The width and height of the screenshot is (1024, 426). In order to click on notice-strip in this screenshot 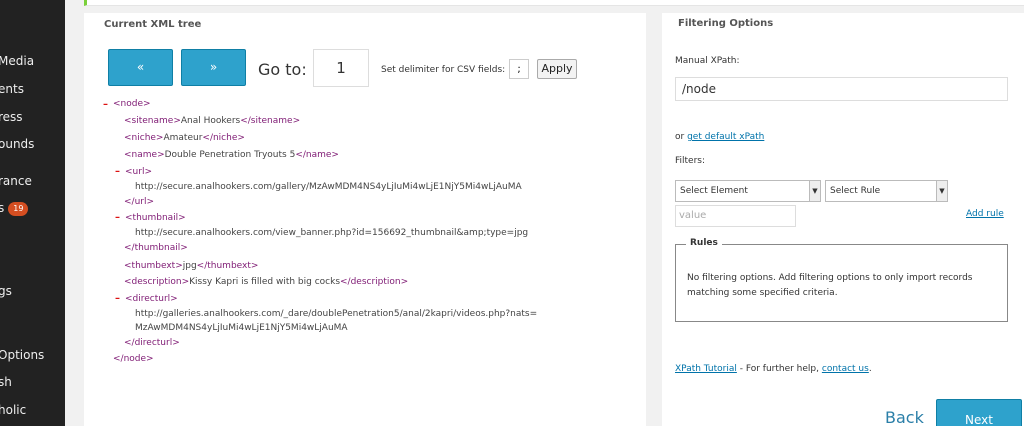, I will do `click(554, 3)`.